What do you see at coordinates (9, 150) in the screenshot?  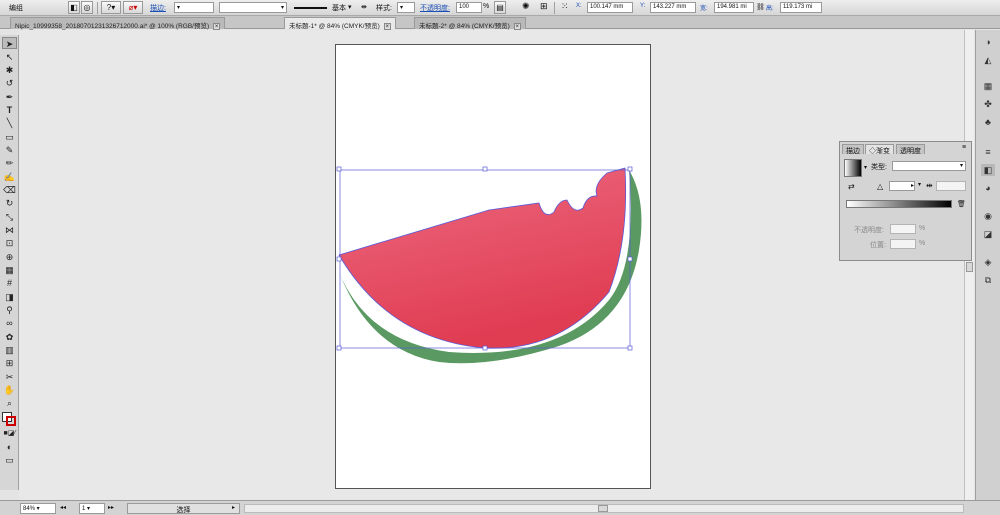 I see `paintbrush-tool-icon: ✎` at bounding box center [9, 150].